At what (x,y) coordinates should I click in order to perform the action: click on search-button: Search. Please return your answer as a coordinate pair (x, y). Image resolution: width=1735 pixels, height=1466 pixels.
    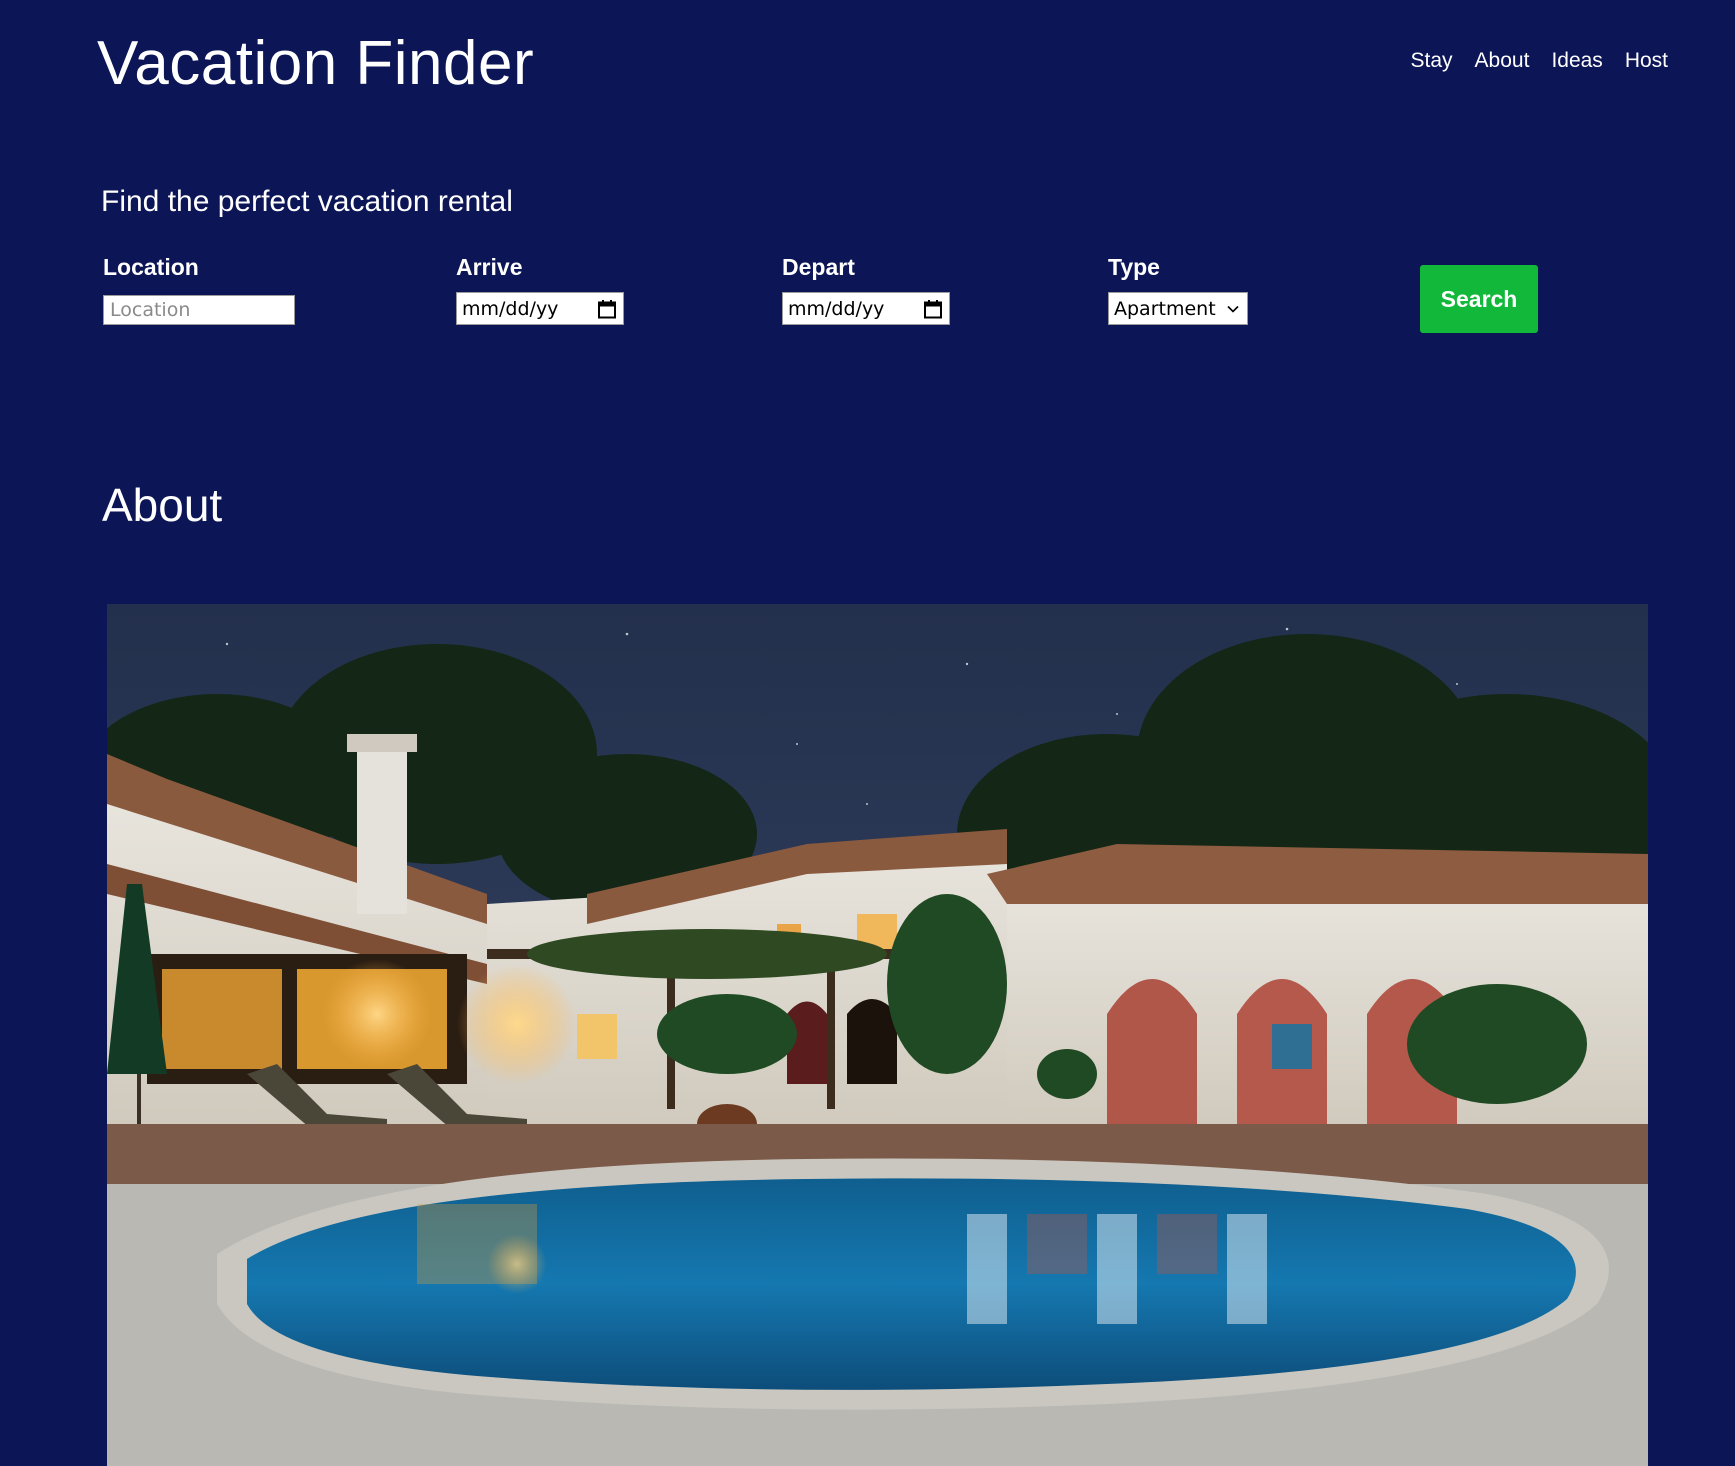
    Looking at the image, I should click on (1479, 299).